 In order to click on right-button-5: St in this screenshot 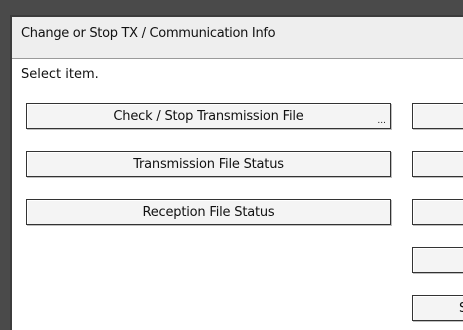, I will do `click(437, 308)`.